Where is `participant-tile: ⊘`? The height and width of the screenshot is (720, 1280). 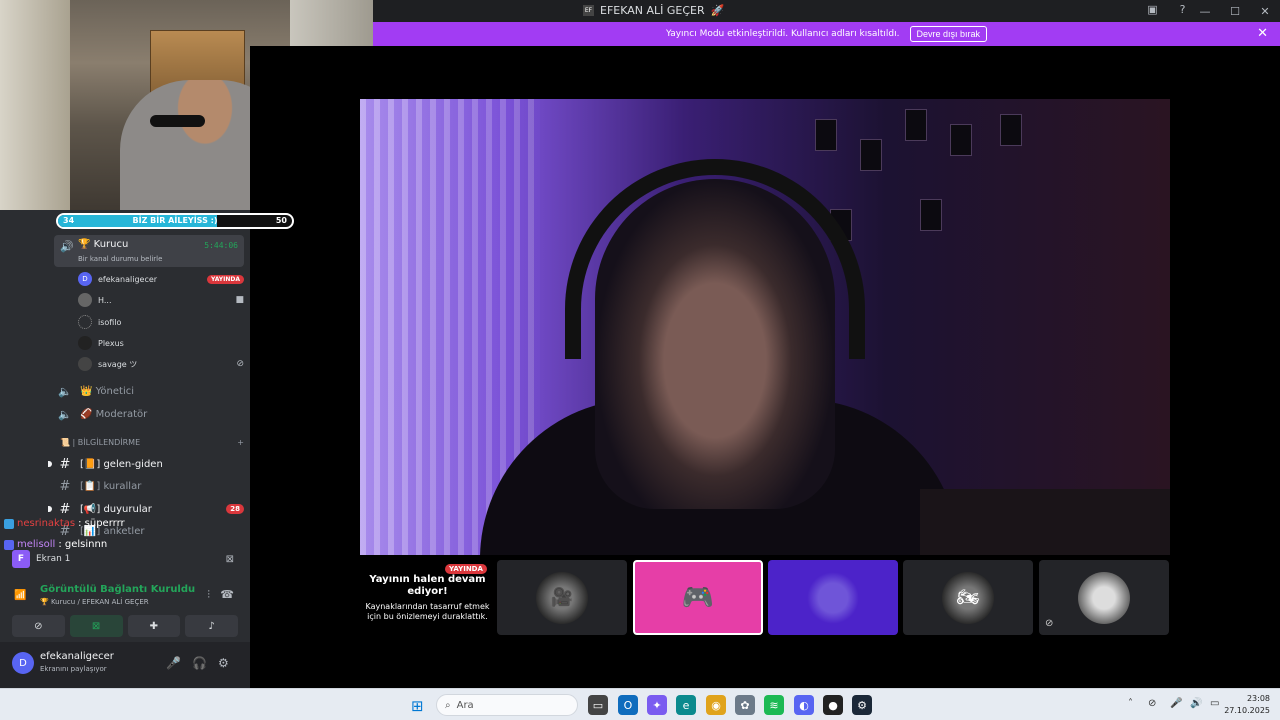
participant-tile: ⊘ is located at coordinates (1104, 597).